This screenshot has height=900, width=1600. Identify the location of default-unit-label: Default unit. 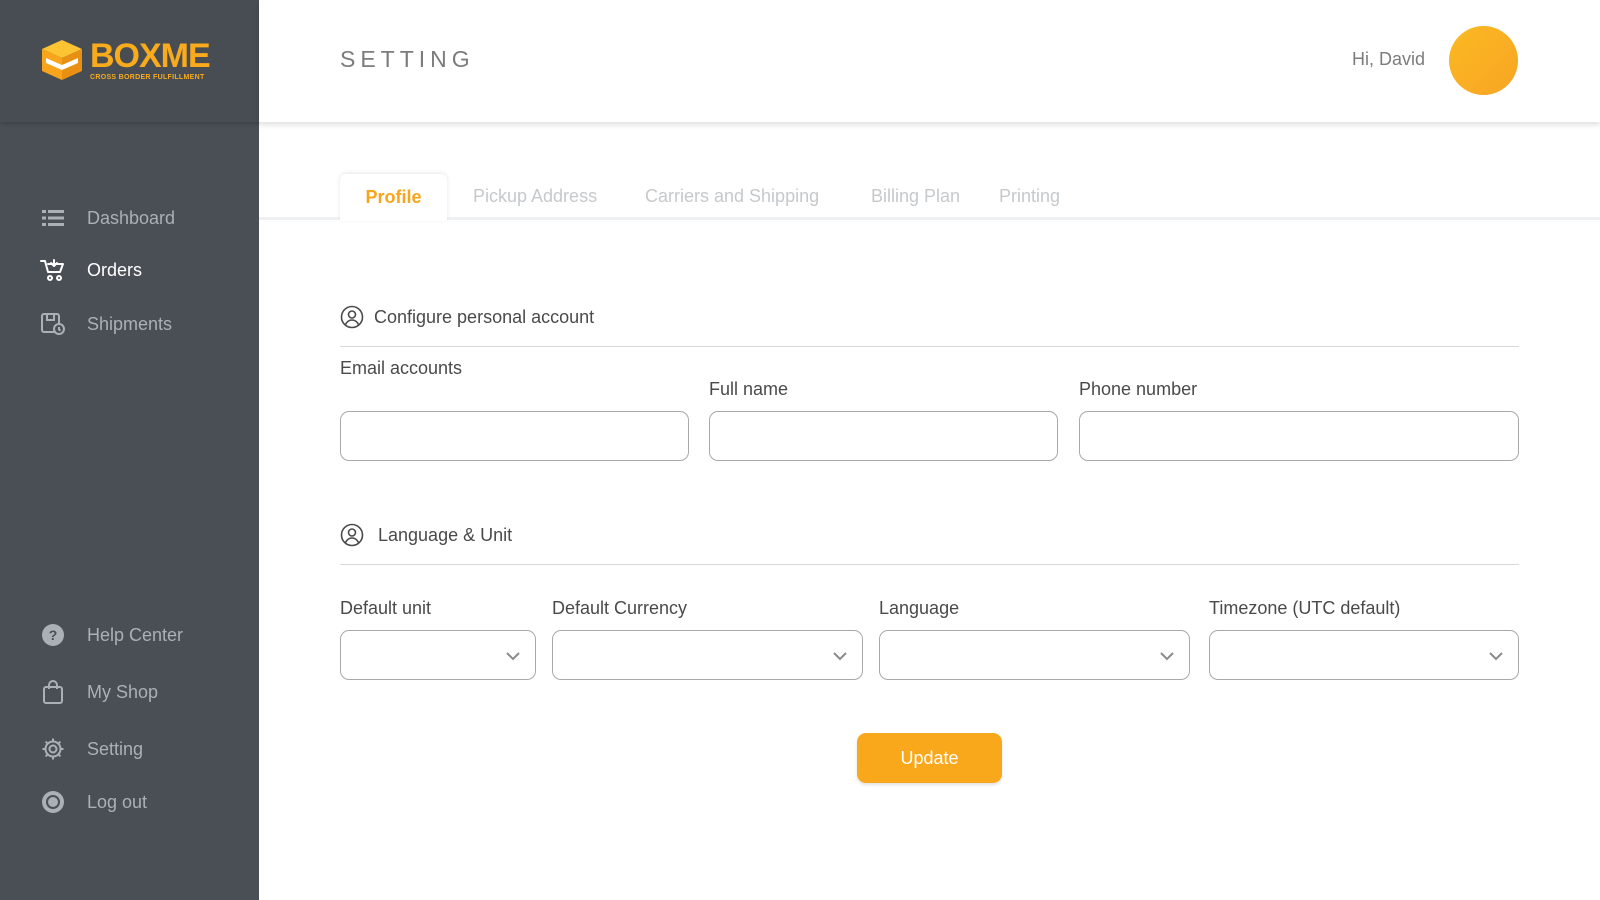
(386, 608).